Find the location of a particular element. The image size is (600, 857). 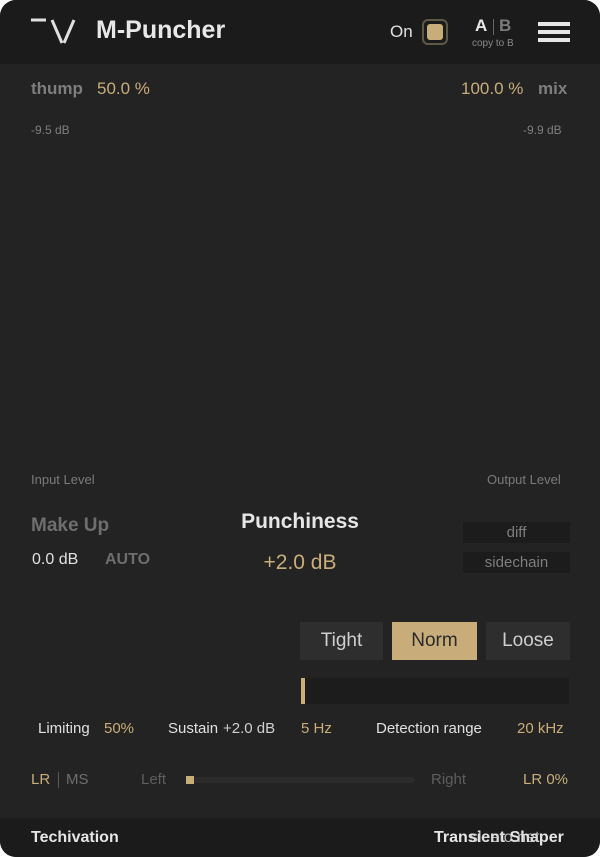

loose-button: Loose is located at coordinates (528, 641).